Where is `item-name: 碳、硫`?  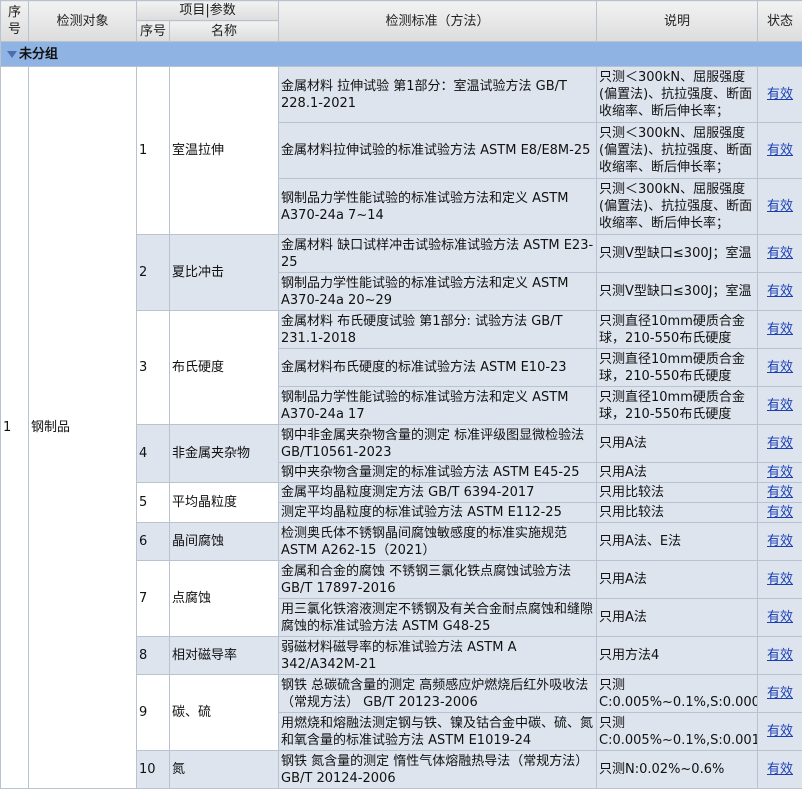
item-name: 碳、硫 is located at coordinates (224, 712).